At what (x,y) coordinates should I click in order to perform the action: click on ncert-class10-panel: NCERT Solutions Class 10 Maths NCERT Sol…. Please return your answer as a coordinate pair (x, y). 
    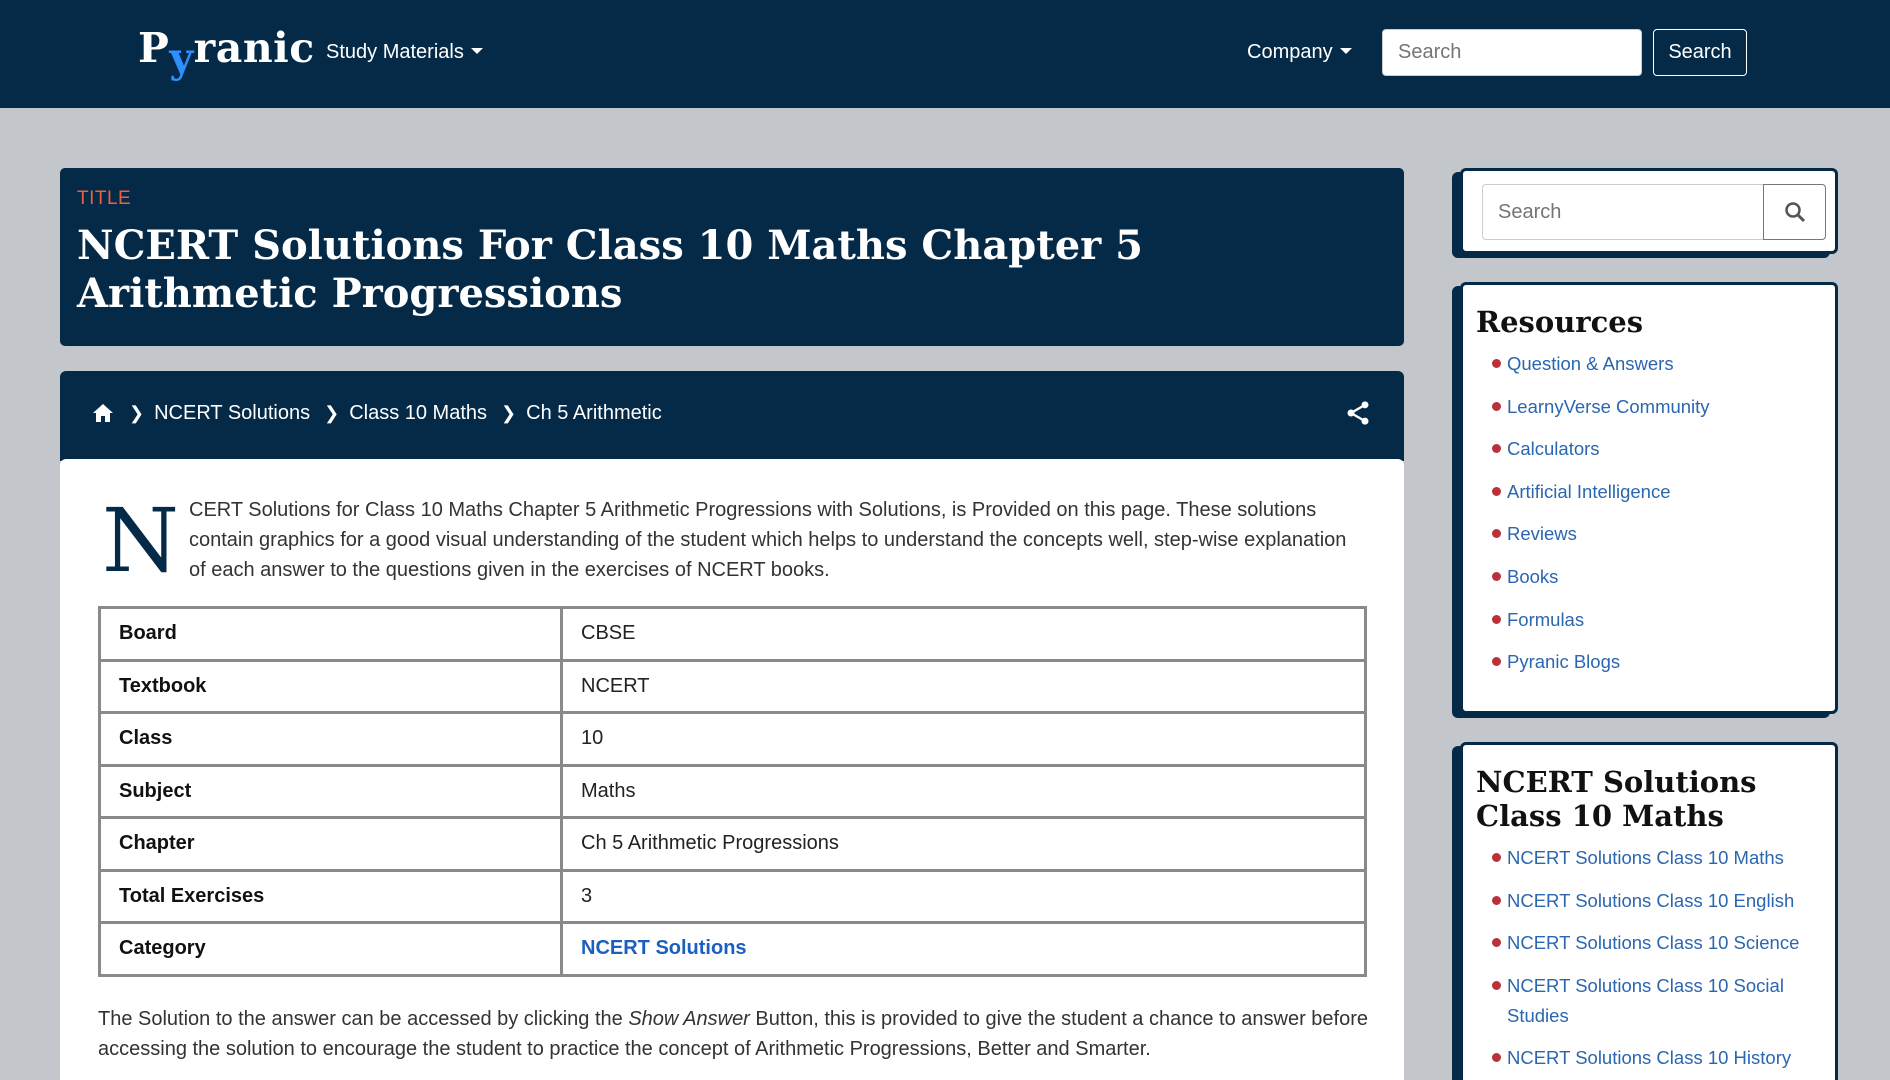
    Looking at the image, I should click on (1649, 911).